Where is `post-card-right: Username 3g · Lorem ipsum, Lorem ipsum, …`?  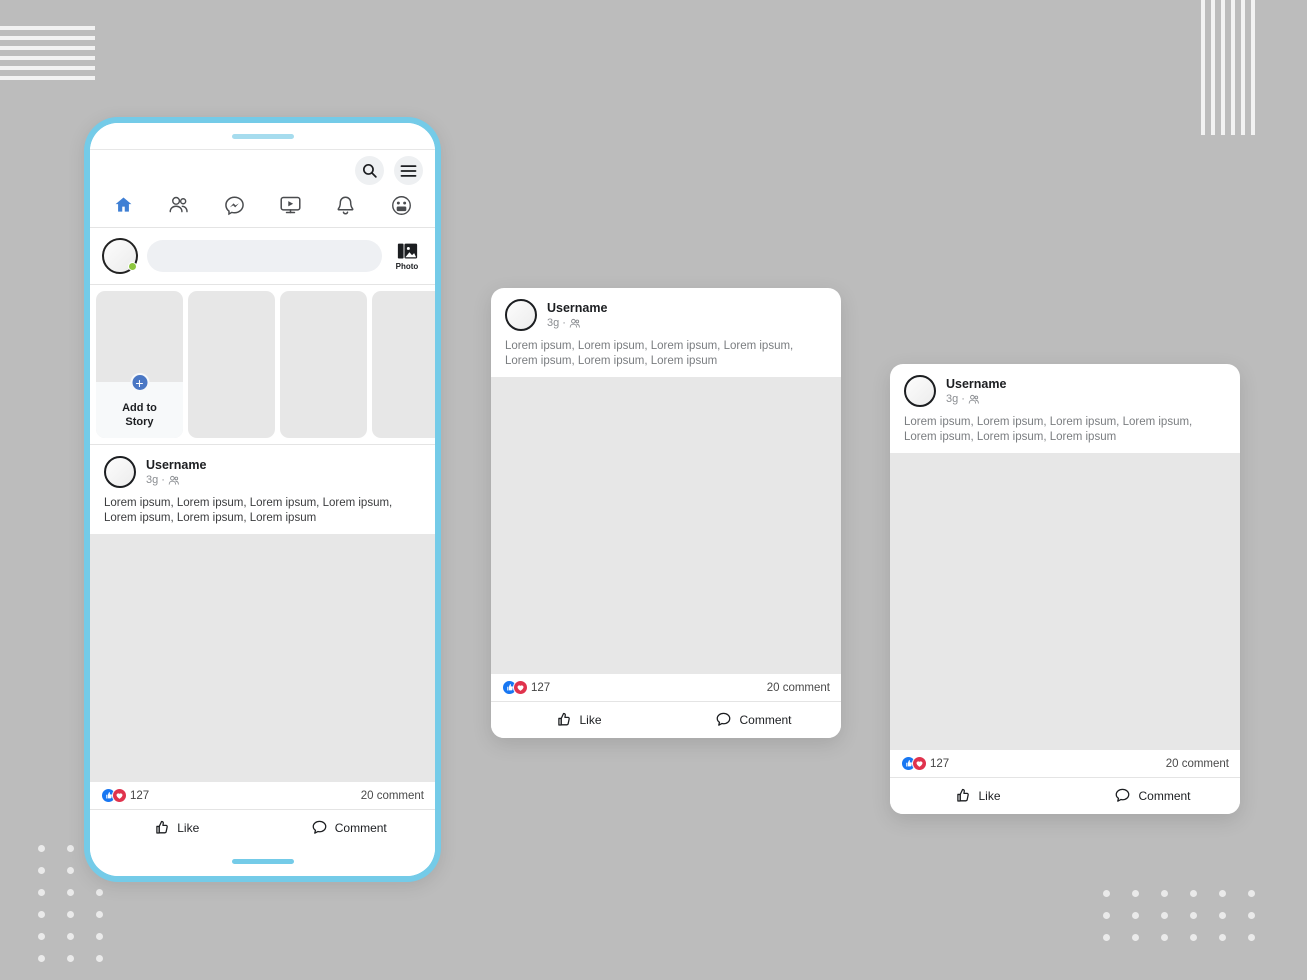
post-card-right: Username 3g · Lorem ipsum, Lorem ipsum, … is located at coordinates (1065, 589).